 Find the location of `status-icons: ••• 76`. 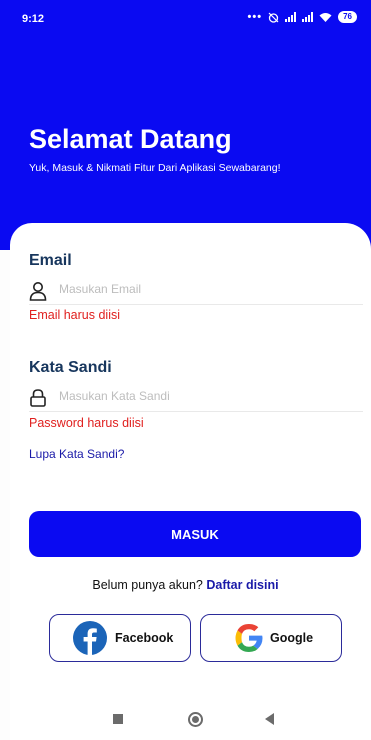

status-icons: ••• 76 is located at coordinates (302, 17).